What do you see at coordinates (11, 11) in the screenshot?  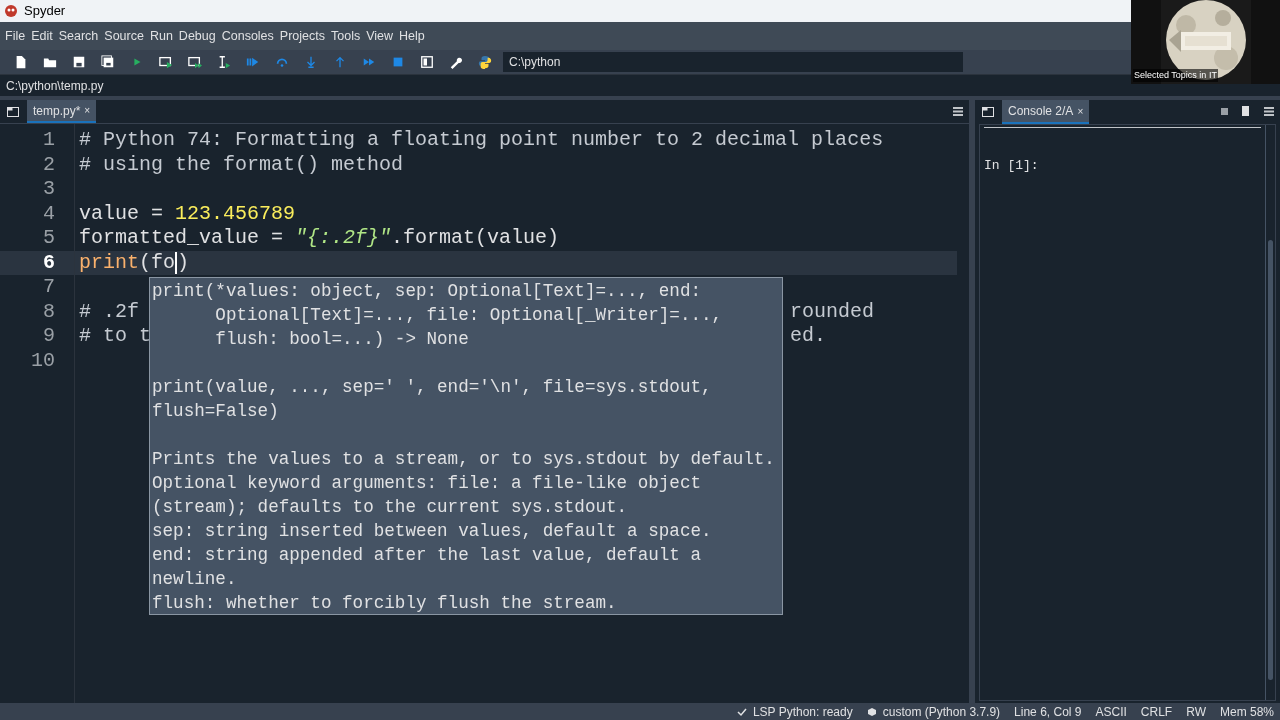 I see `spider-logo-icon` at bounding box center [11, 11].